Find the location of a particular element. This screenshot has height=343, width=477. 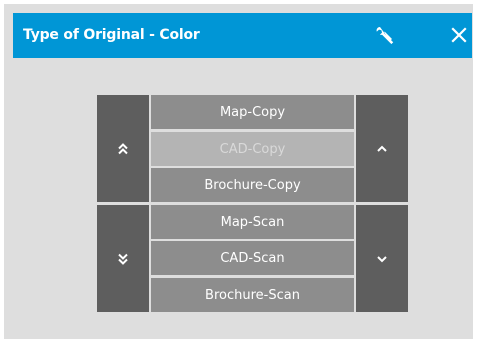

double-chevron-up-icon is located at coordinates (123, 148).